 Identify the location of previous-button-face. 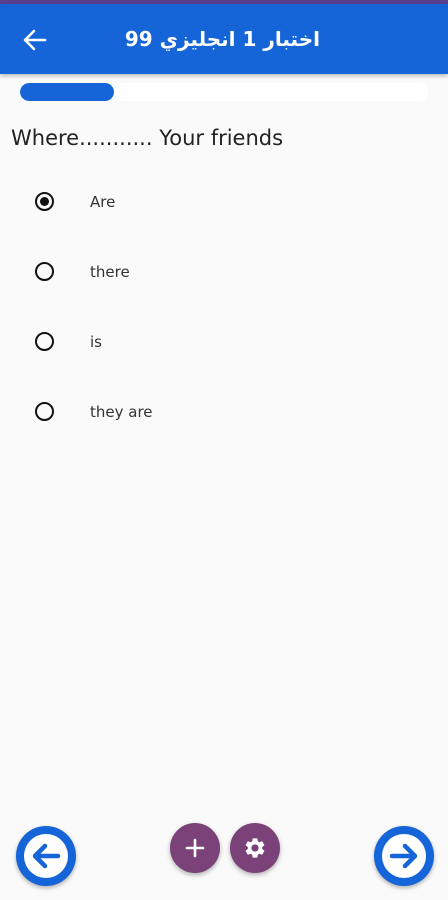
(46, 856).